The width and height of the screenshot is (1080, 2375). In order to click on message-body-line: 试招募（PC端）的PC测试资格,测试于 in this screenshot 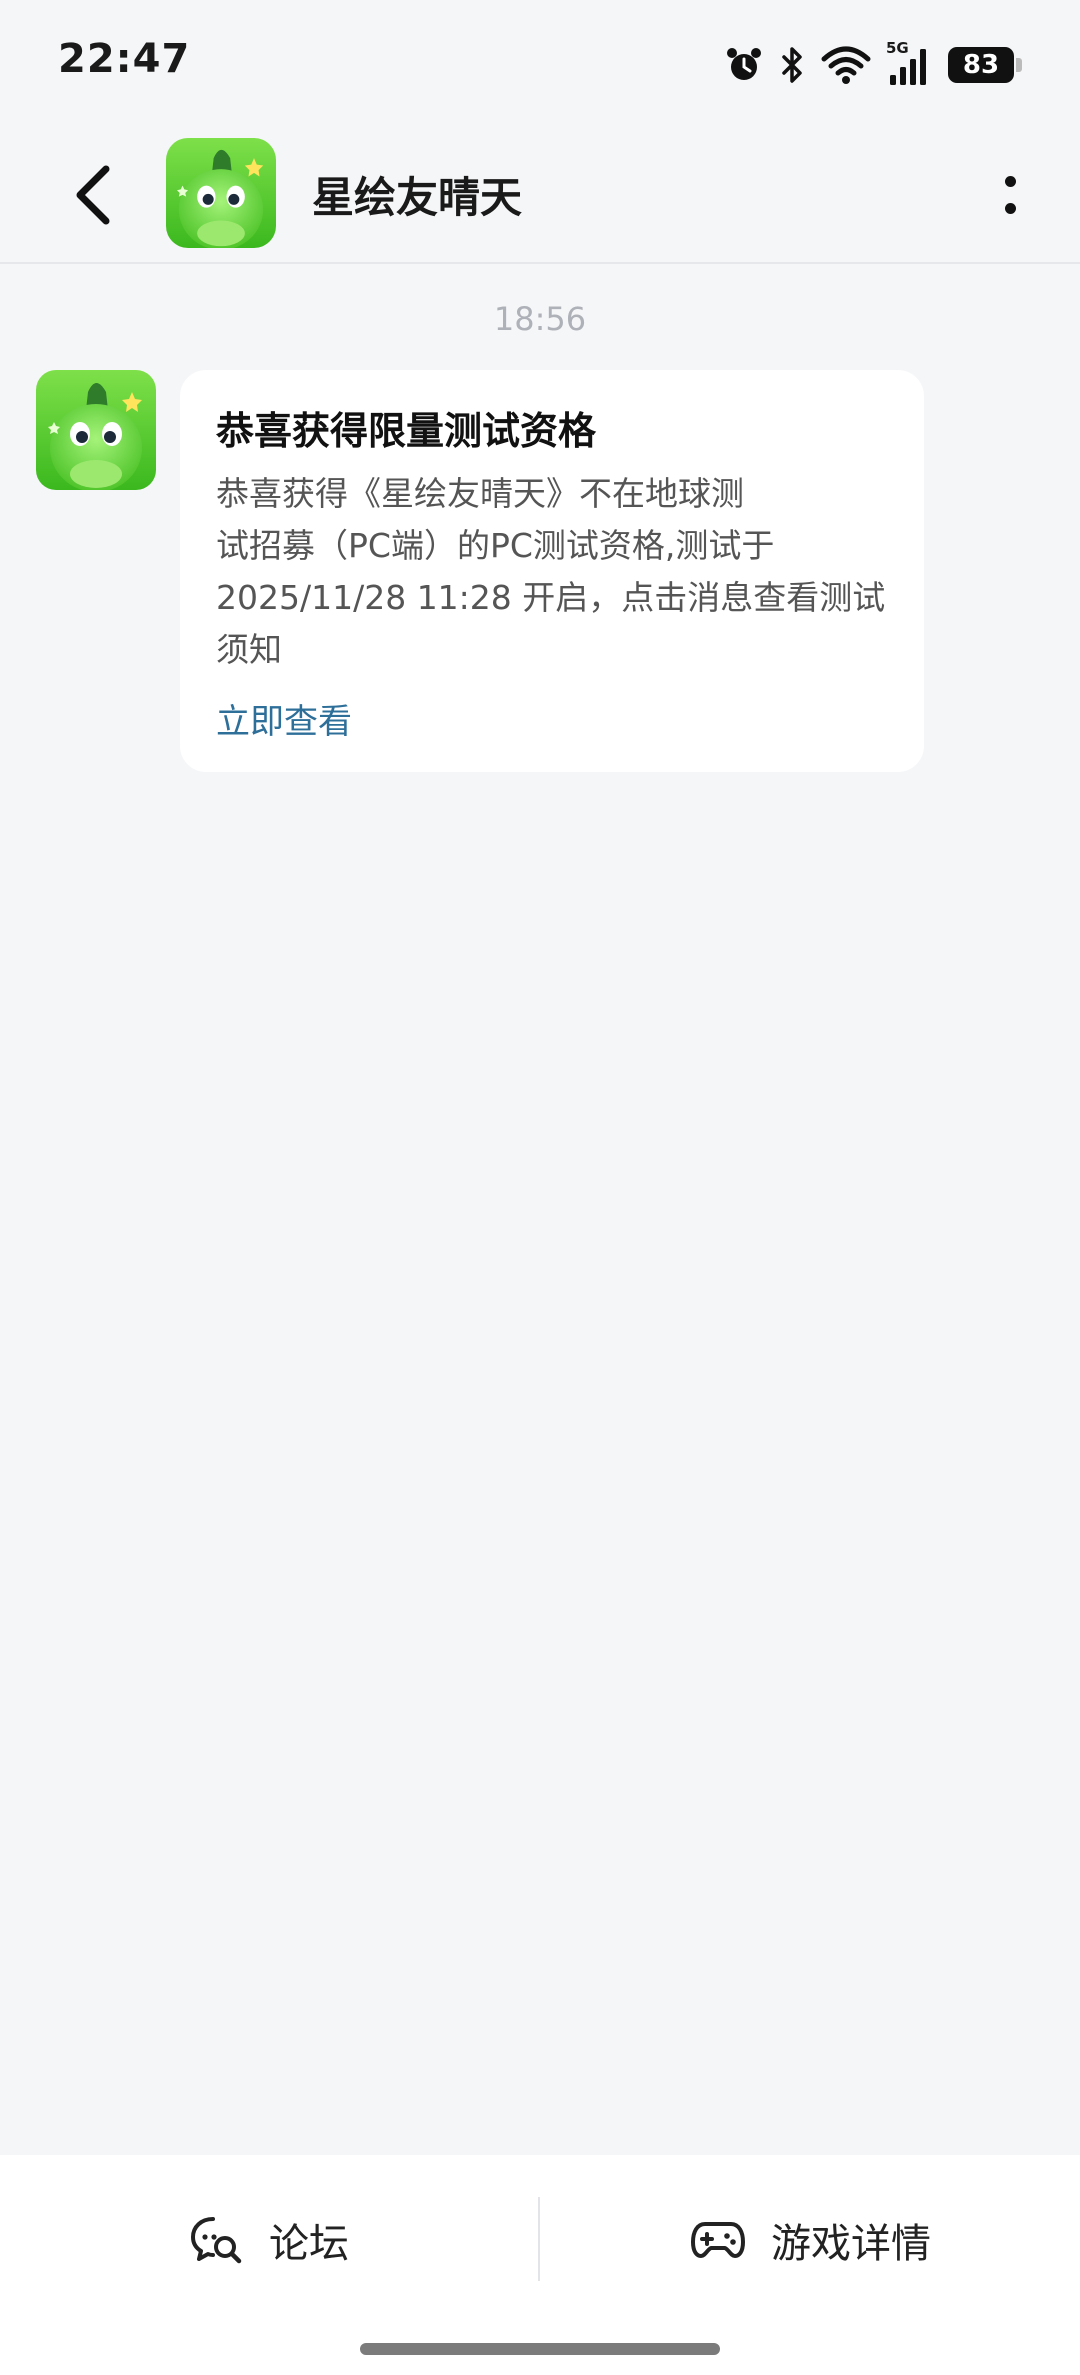, I will do `click(495, 545)`.